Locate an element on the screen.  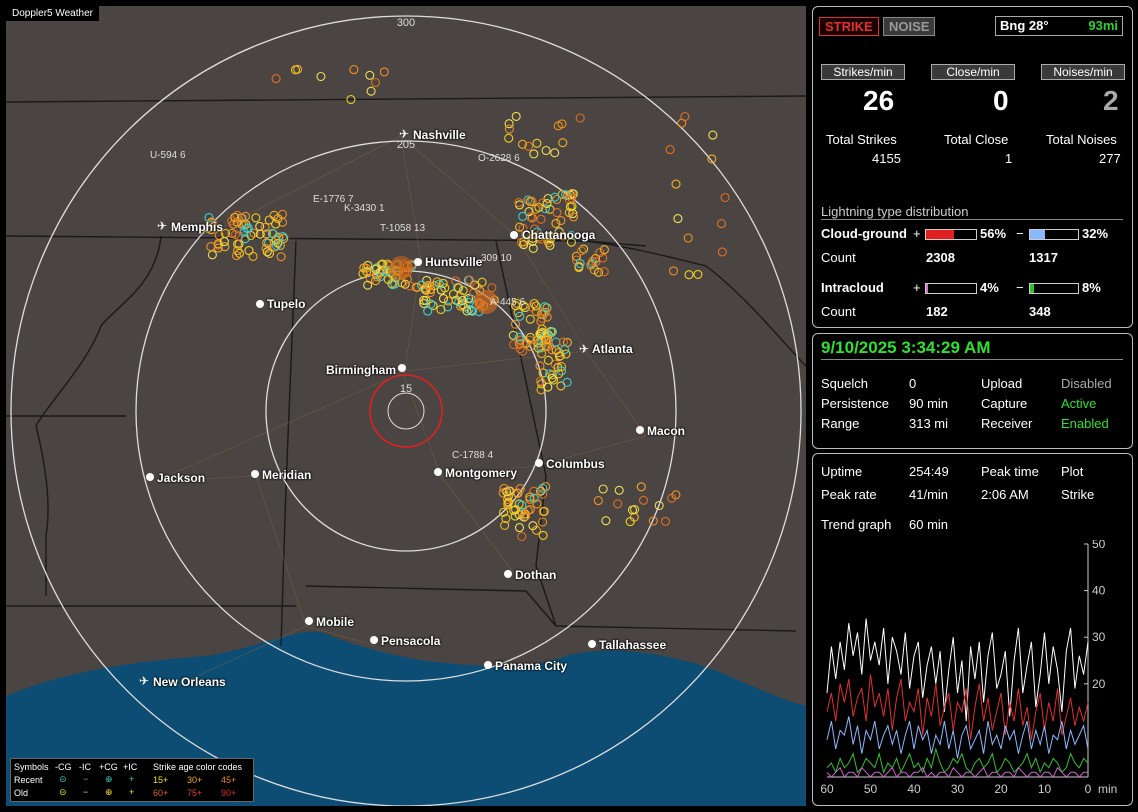
ic-positive-bar is located at coordinates (951, 288).